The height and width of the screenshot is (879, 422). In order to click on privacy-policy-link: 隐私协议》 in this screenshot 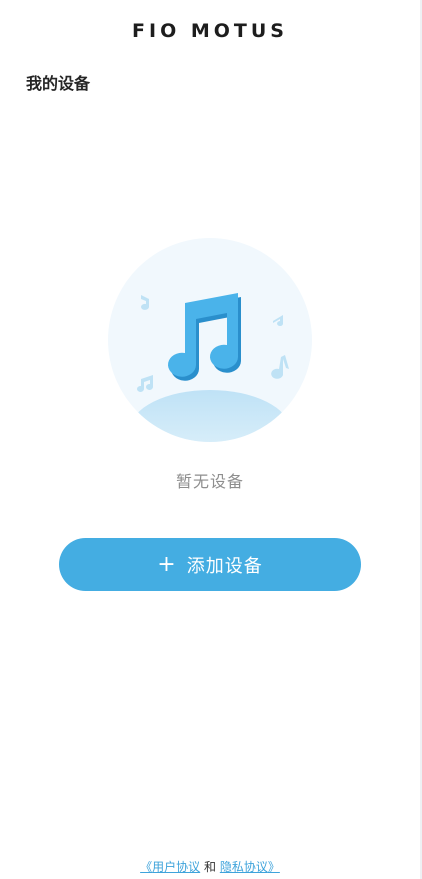, I will do `click(250, 867)`.